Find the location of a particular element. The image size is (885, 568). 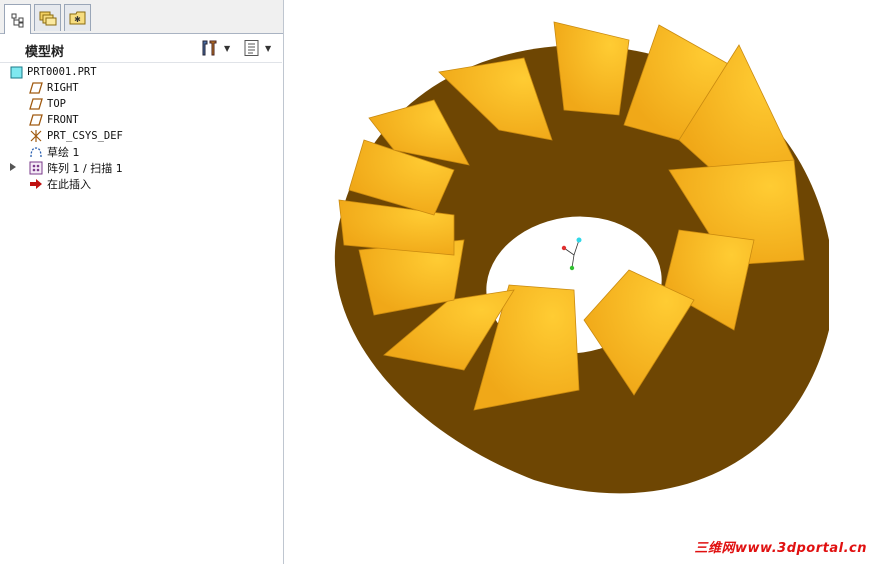

star-folder-icon: ✱ is located at coordinates (77, 18).